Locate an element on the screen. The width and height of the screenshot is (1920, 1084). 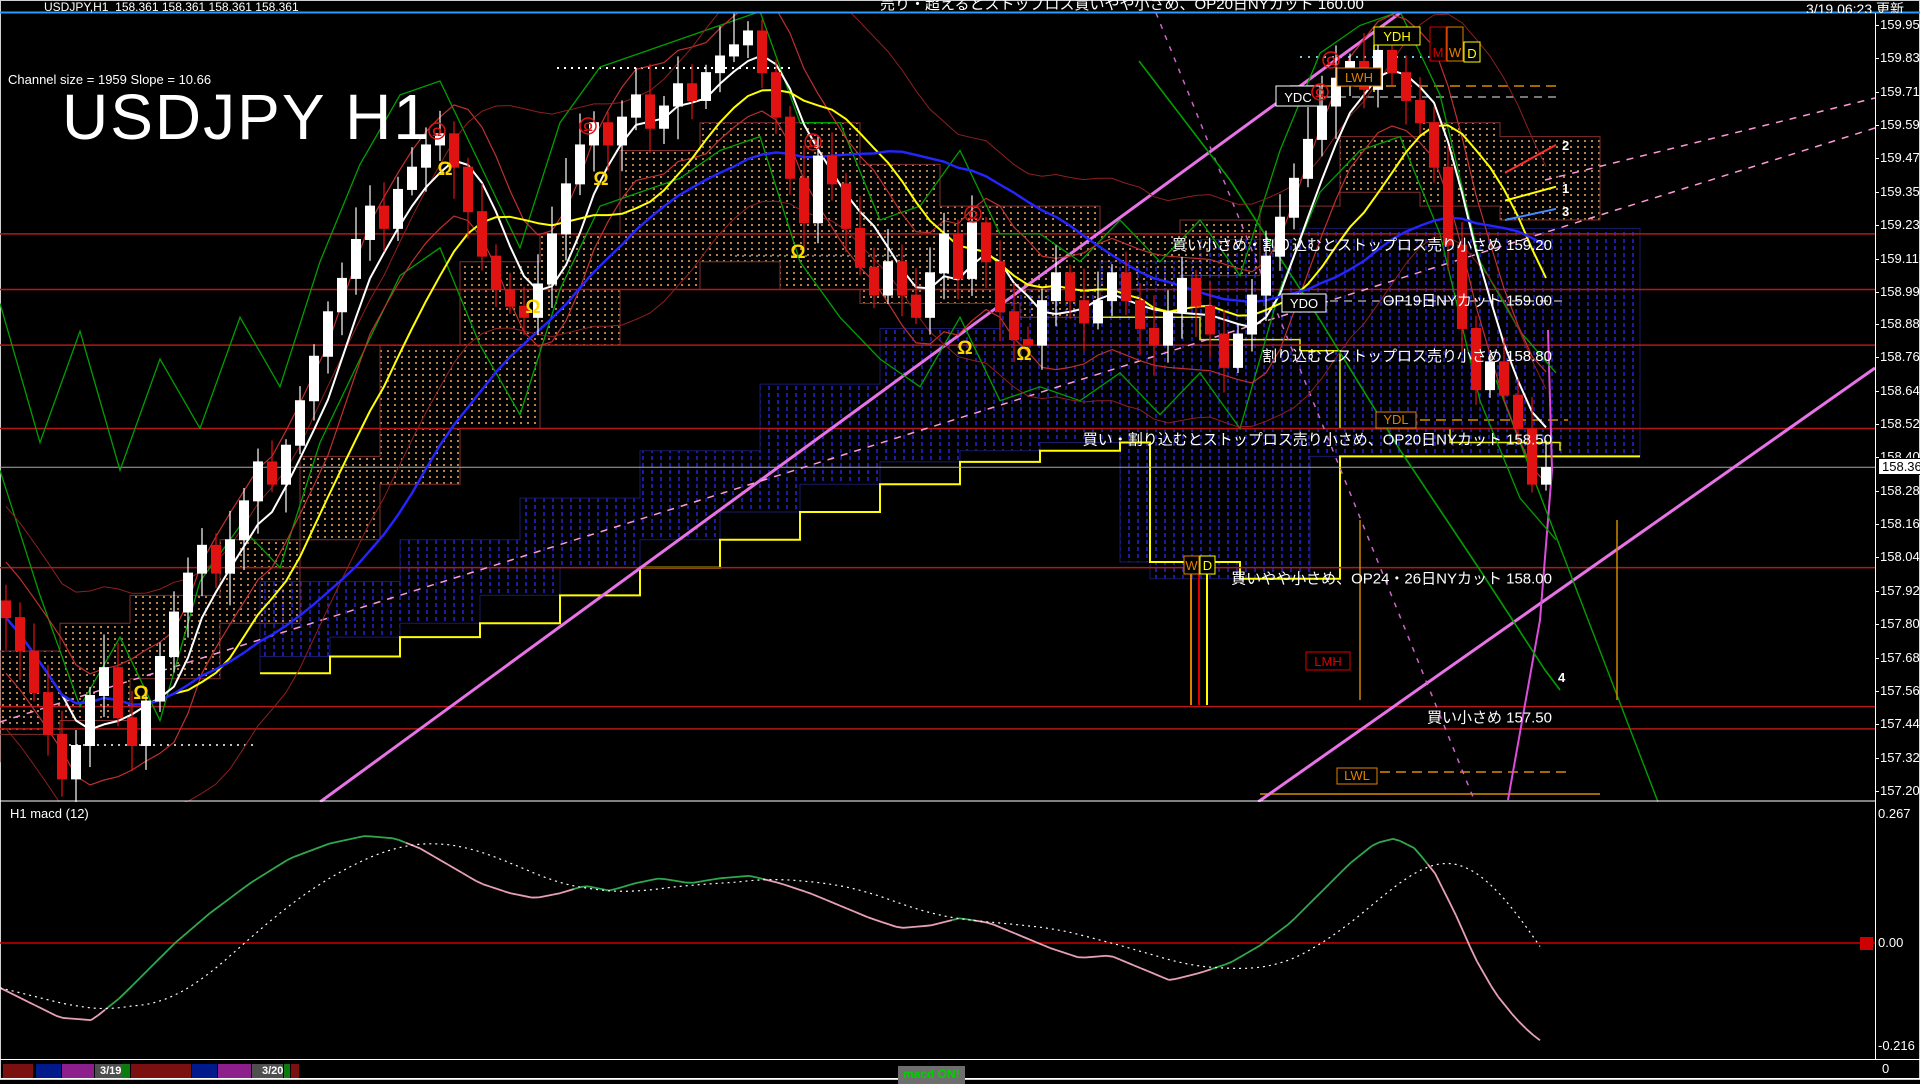
session-date-label: 3/20 is located at coordinates (272, 1071).